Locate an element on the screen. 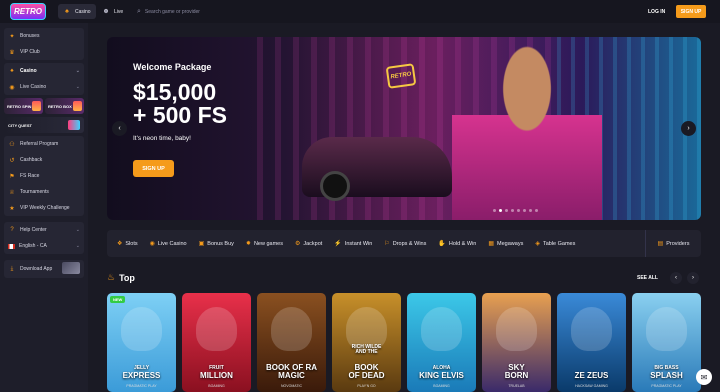 The image size is (720, 392). sidebar-group-download: ⤓ Download App is located at coordinates (44, 269).